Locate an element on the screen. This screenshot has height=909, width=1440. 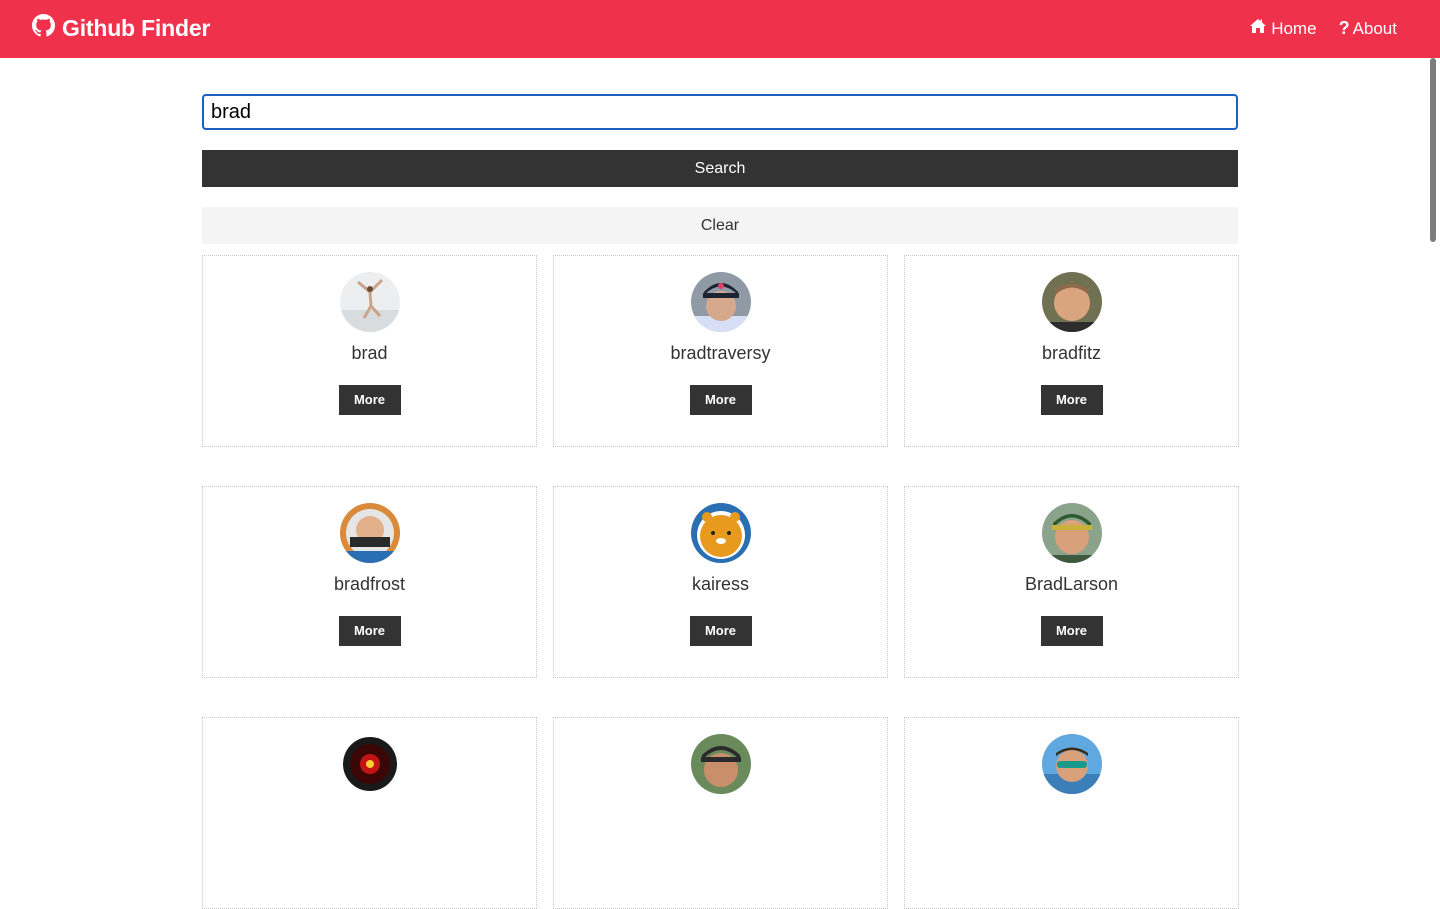
search-button: Search is located at coordinates (720, 168).